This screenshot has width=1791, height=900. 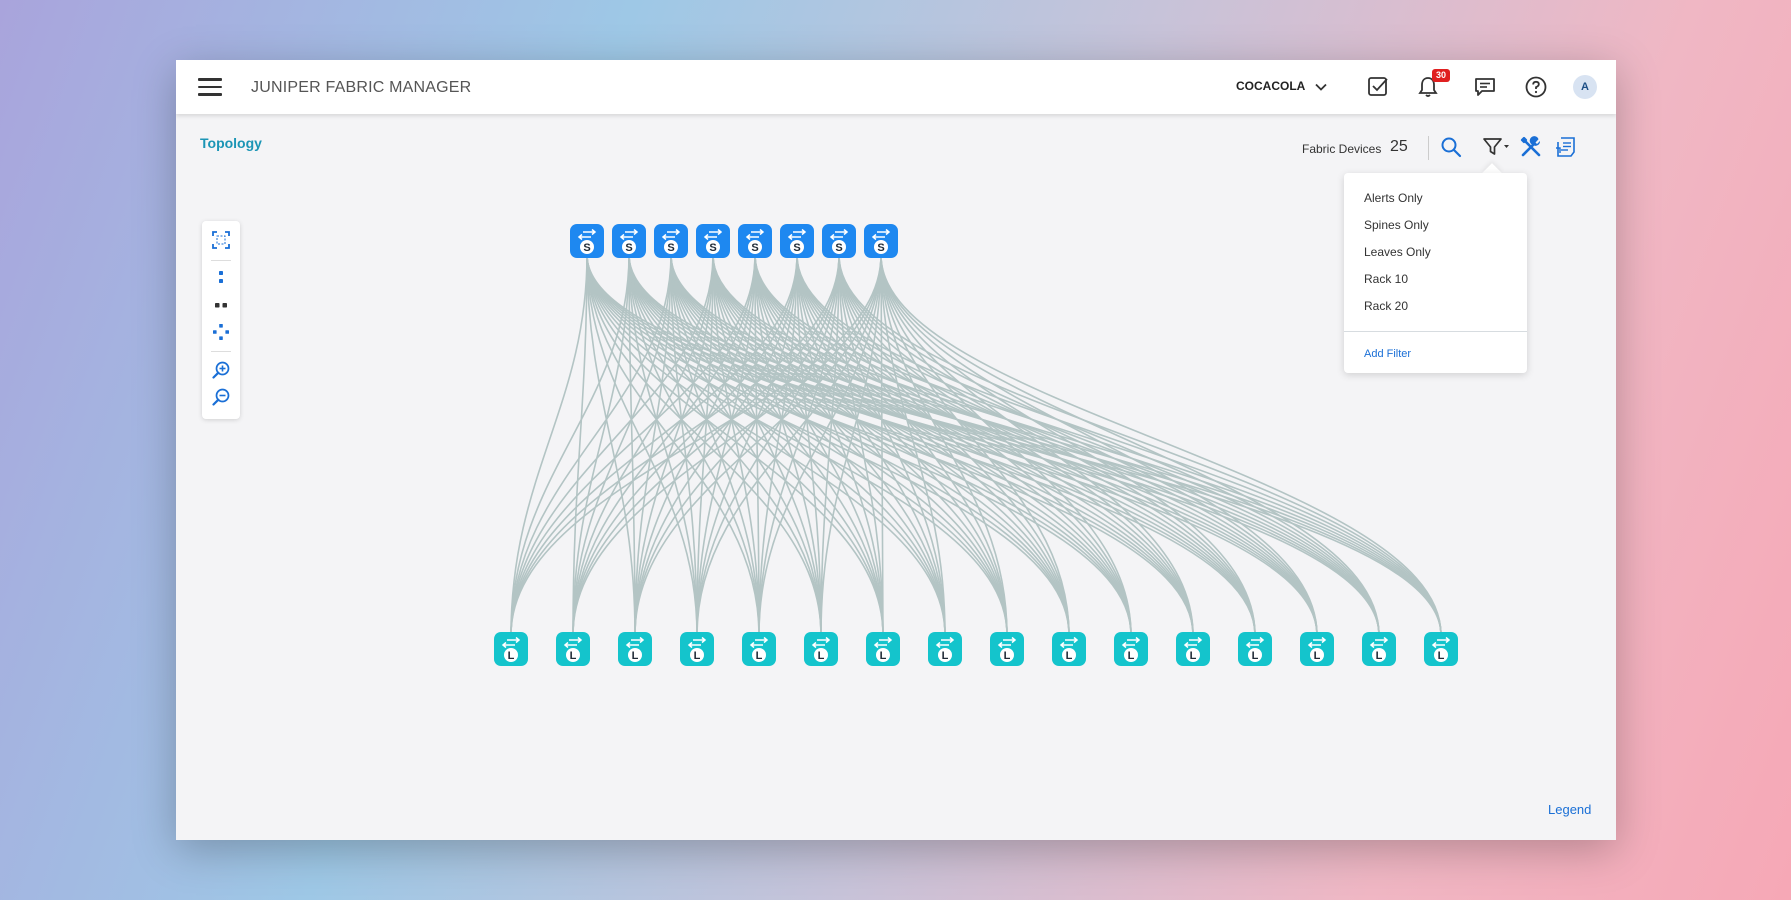 What do you see at coordinates (1393, 198) in the screenshot?
I see `filter-option-alerts-only: Alerts Only` at bounding box center [1393, 198].